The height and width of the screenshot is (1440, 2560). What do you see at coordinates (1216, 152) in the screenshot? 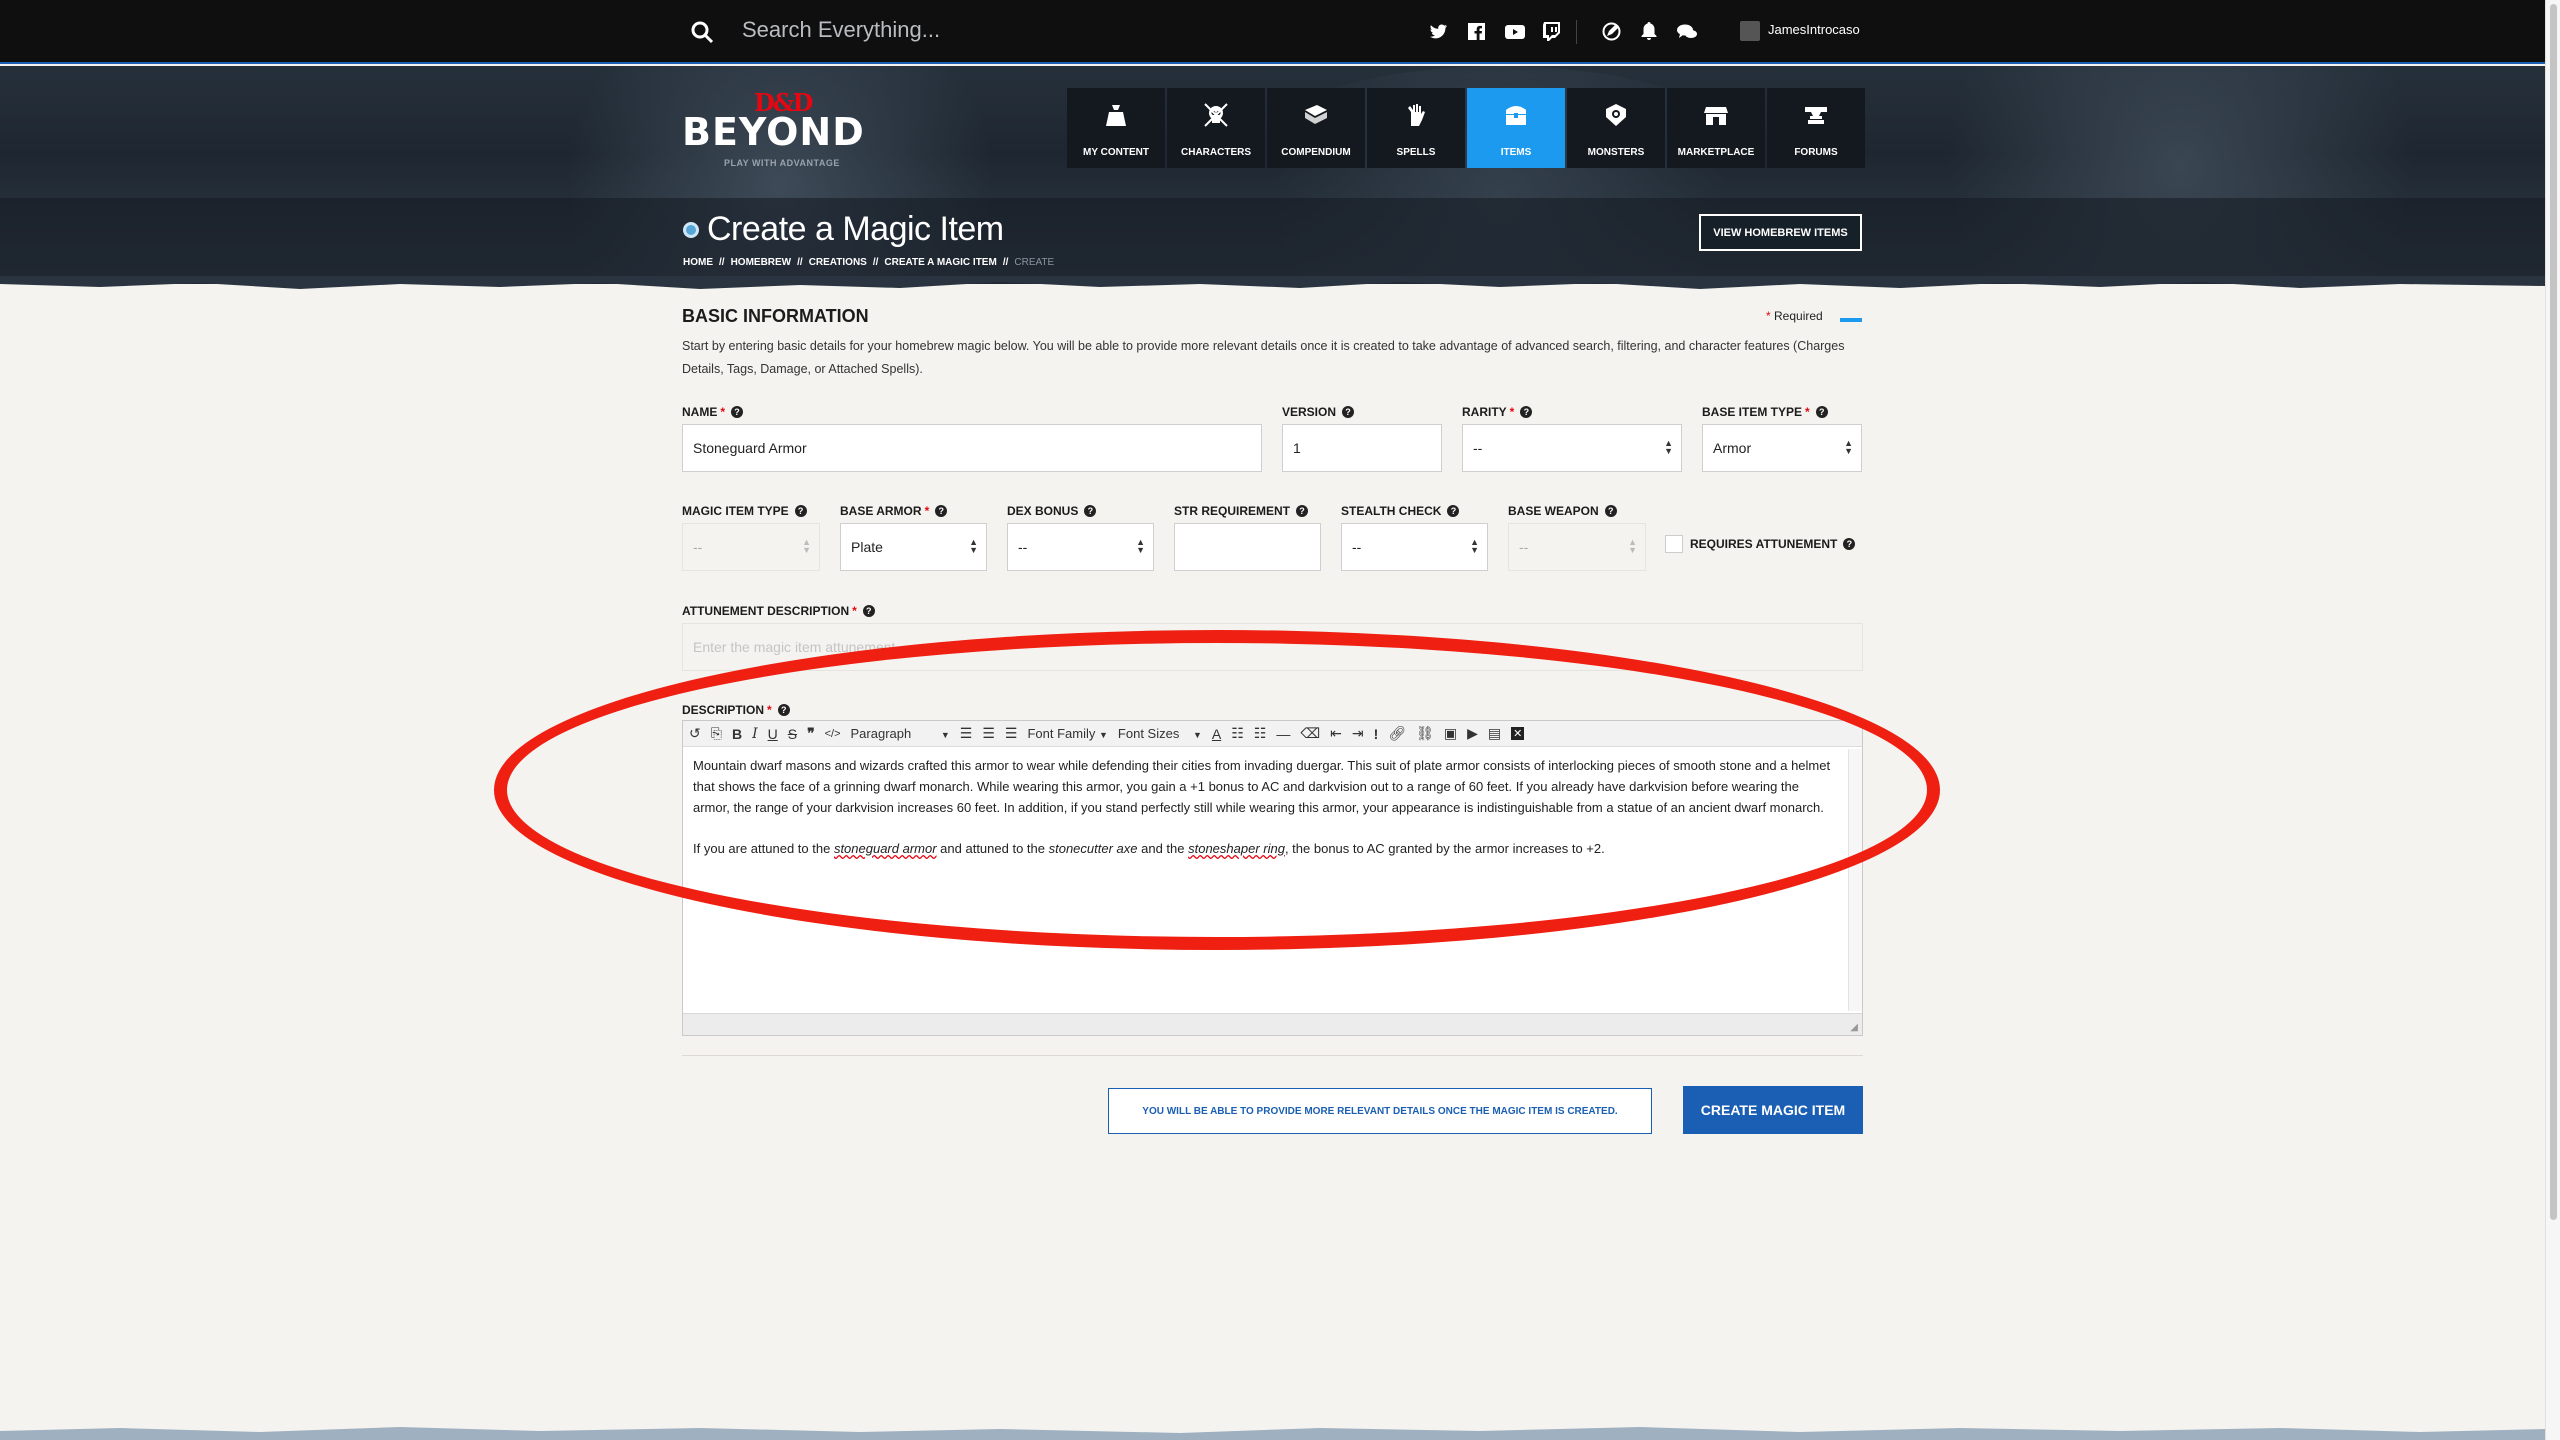
I see `nav-label: CHARACTERS` at bounding box center [1216, 152].